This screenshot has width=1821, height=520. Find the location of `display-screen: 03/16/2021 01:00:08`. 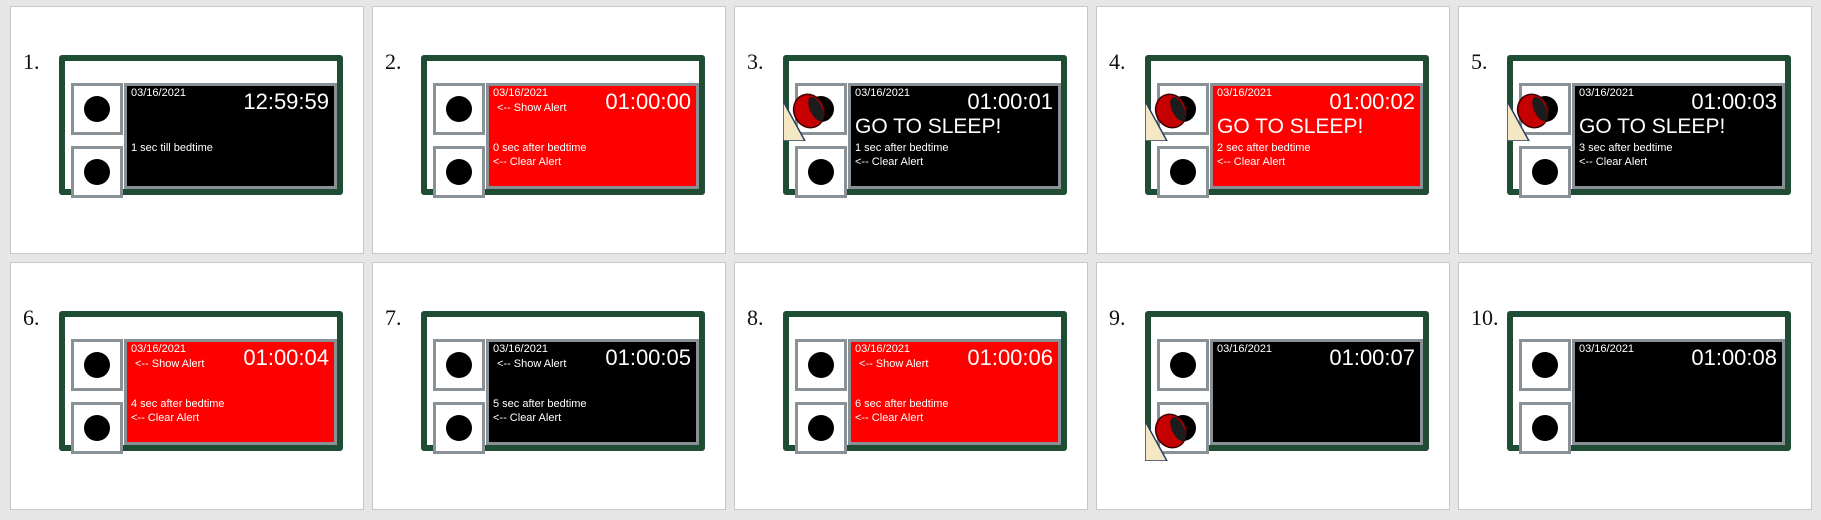

display-screen: 03/16/2021 01:00:08 is located at coordinates (1678, 392).